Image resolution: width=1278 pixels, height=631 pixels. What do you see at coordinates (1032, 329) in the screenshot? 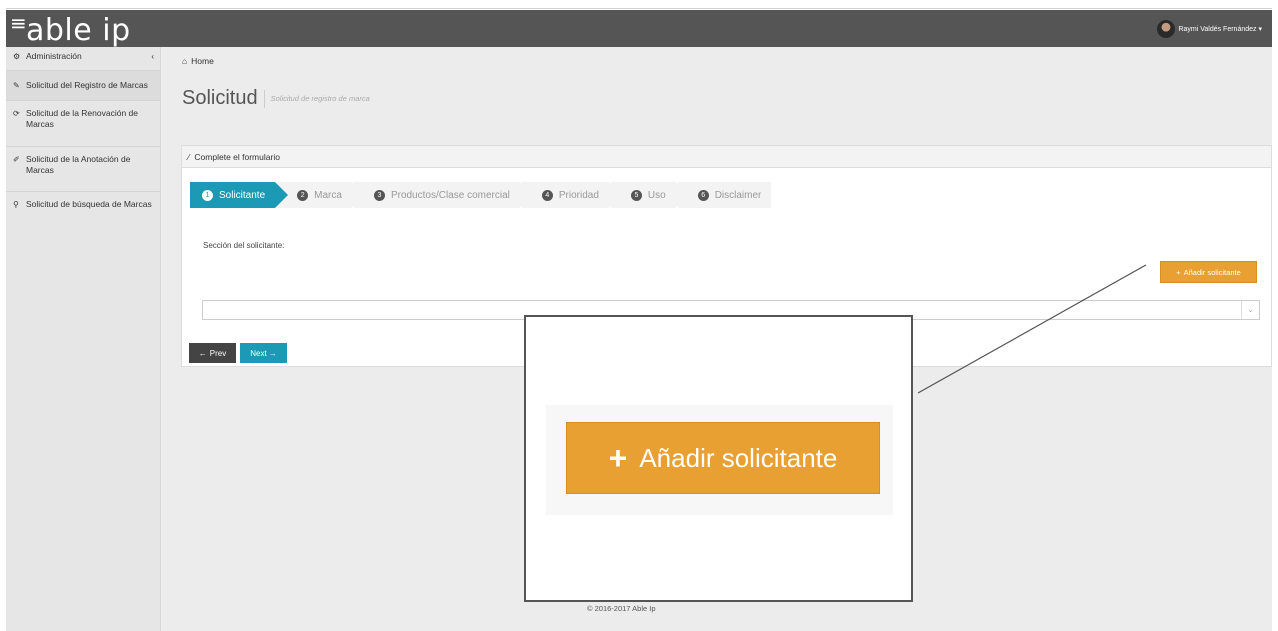
I see `callout-line` at bounding box center [1032, 329].